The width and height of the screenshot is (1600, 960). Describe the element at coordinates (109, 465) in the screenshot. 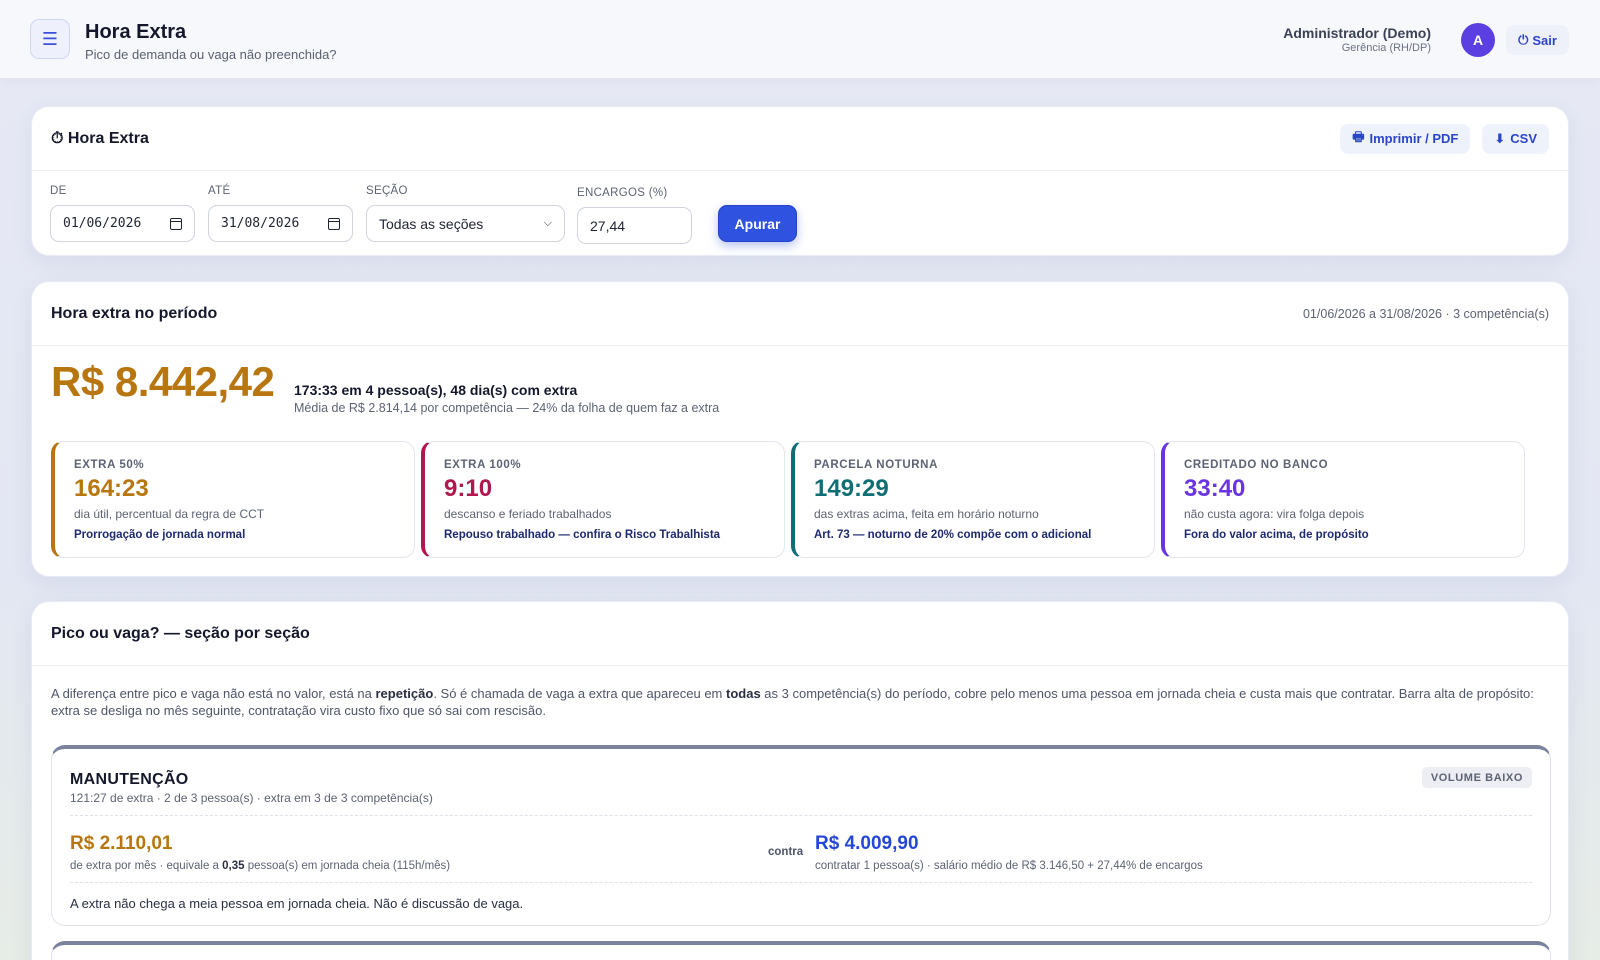

I see `kpi-label: EXTRA 50%` at that location.